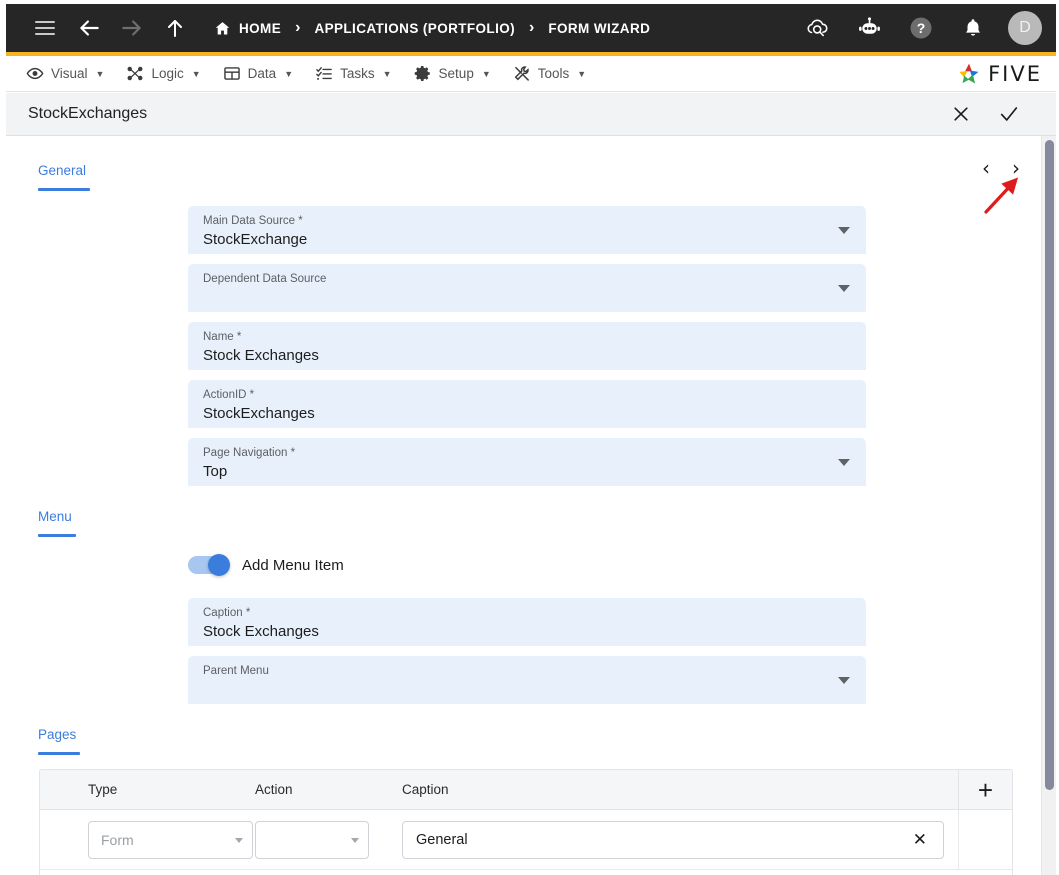 The width and height of the screenshot is (1059, 875). I want to click on help-icon: ?, so click(921, 28).